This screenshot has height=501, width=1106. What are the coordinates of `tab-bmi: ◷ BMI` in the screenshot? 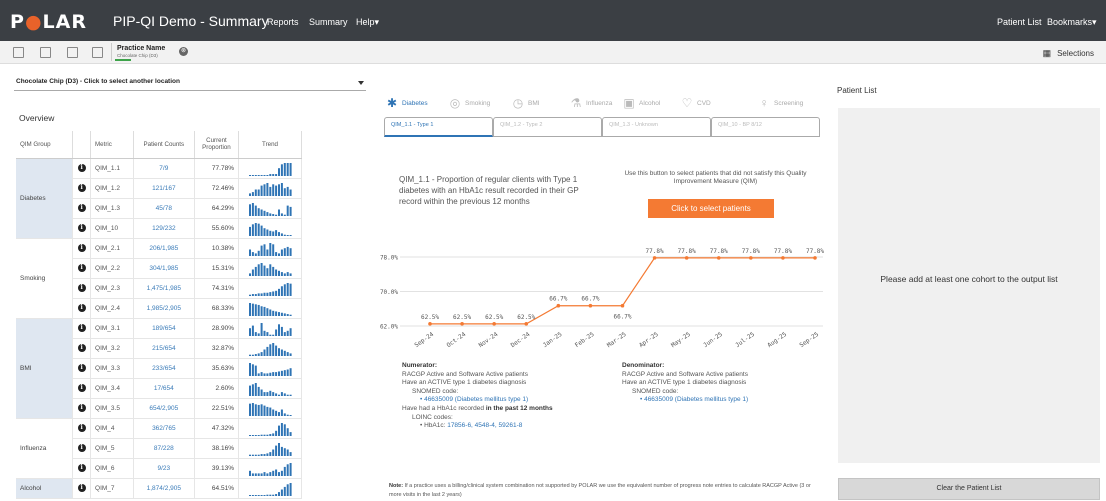 It's located at (525, 103).